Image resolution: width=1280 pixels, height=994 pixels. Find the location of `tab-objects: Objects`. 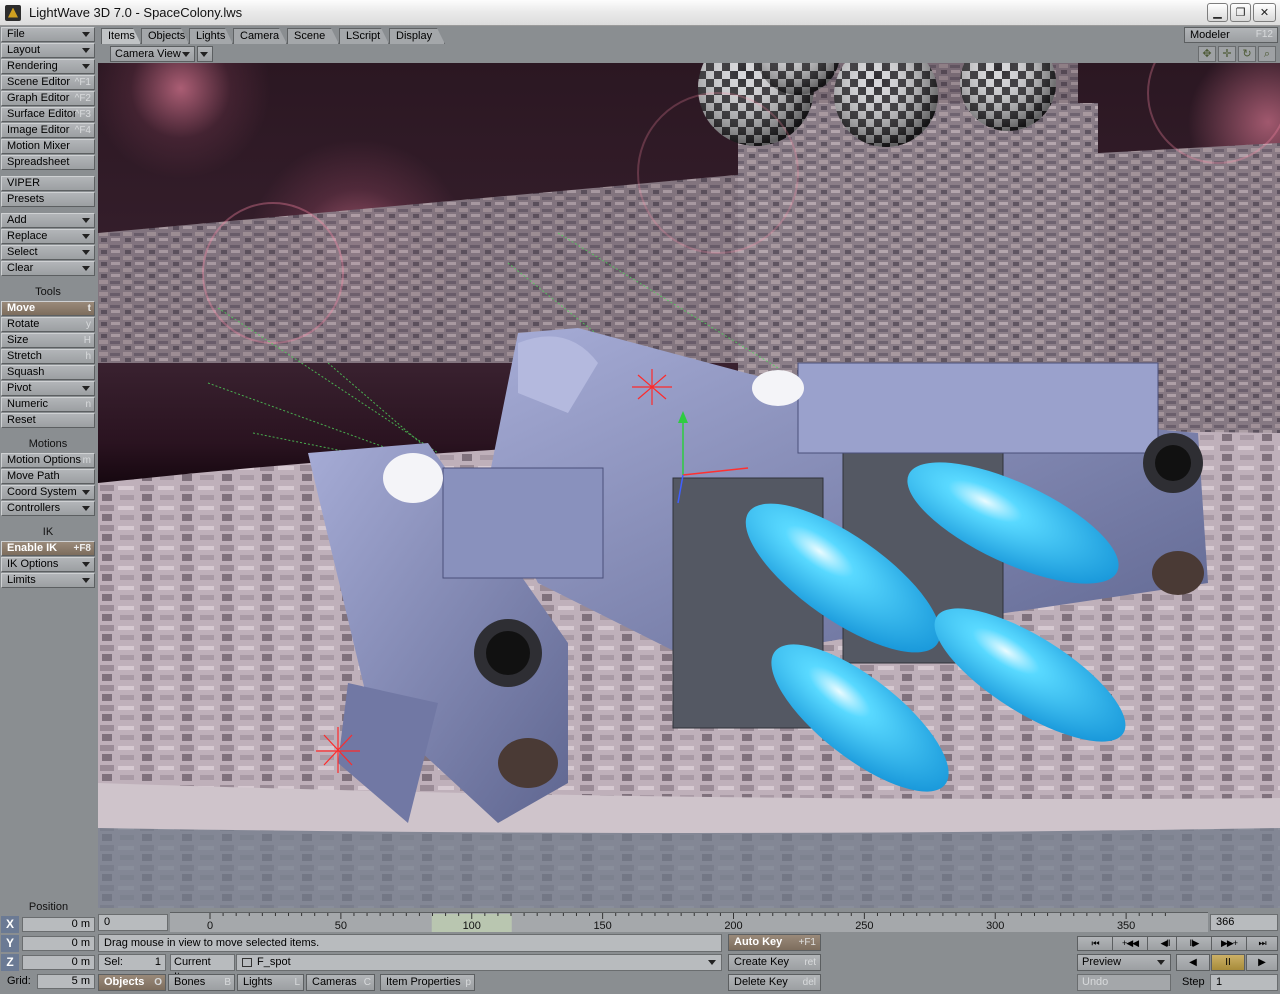

tab-objects: Objects is located at coordinates (165, 36).